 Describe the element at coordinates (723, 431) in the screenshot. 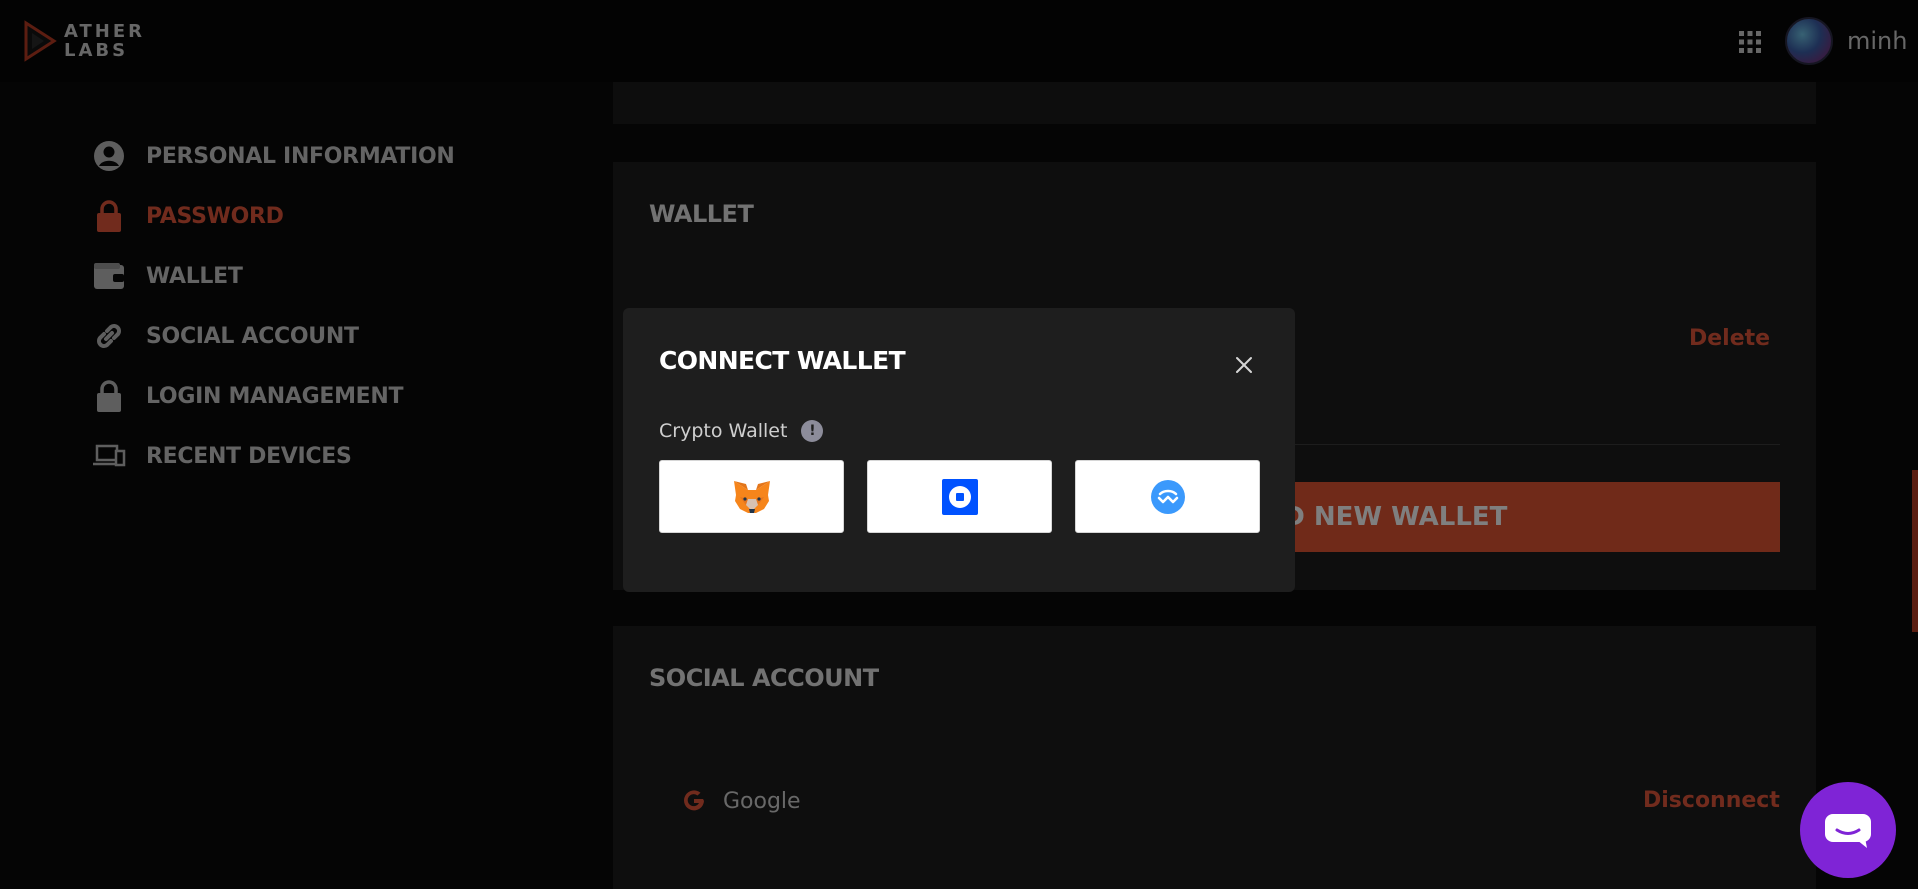

I see `crypto-wallet-label: Crypto Wallet` at that location.